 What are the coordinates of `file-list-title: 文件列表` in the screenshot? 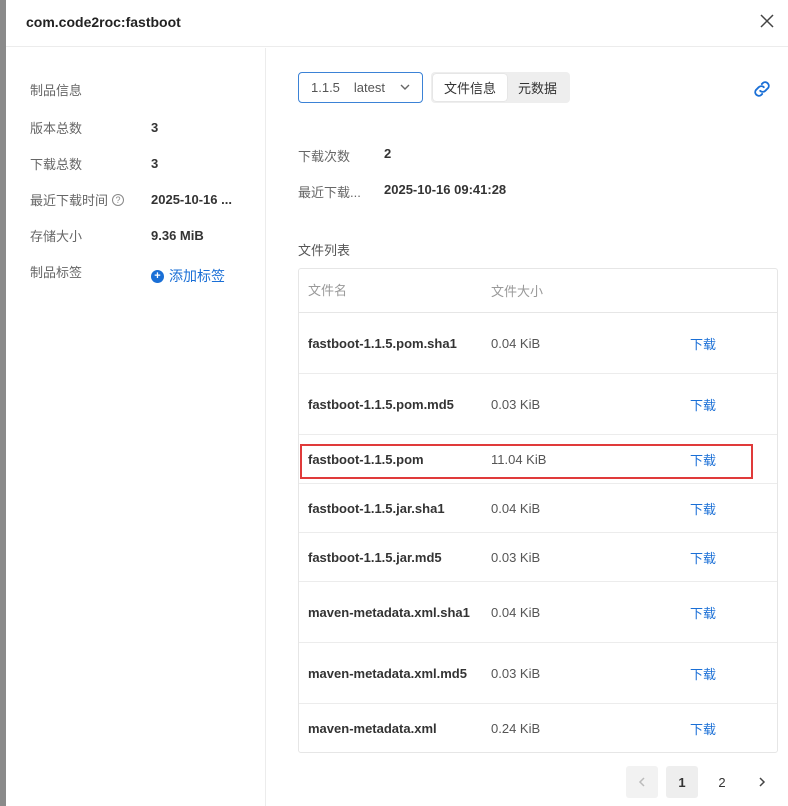 It's located at (324, 250).